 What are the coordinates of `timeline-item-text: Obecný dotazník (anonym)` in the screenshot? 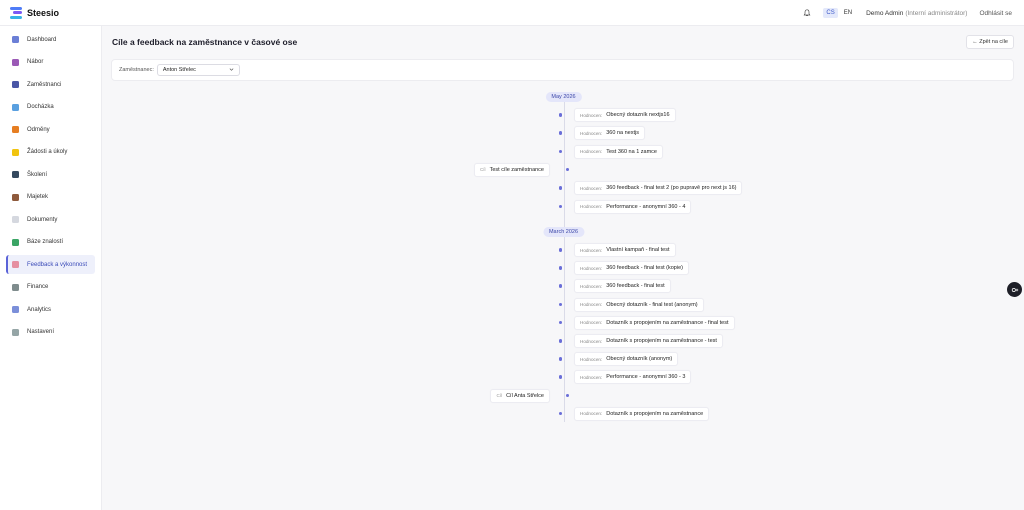 It's located at (639, 359).